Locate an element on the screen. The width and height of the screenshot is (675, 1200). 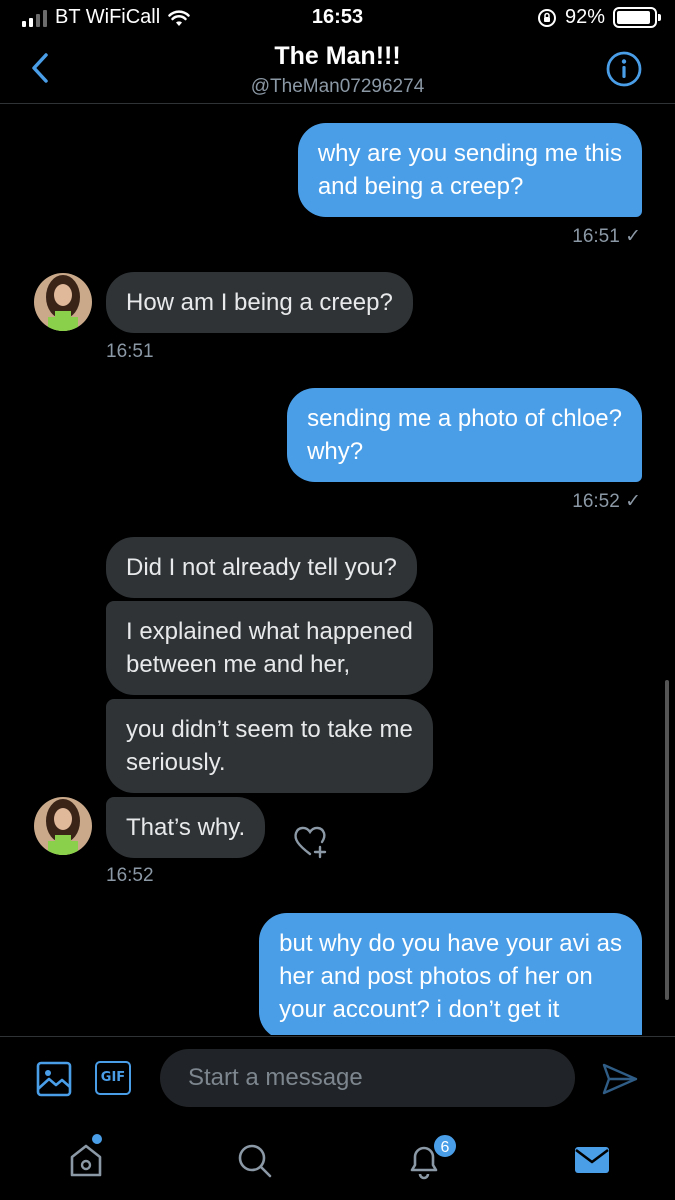
message-text: you didn’t seem to take me is located at coordinates (269, 729).